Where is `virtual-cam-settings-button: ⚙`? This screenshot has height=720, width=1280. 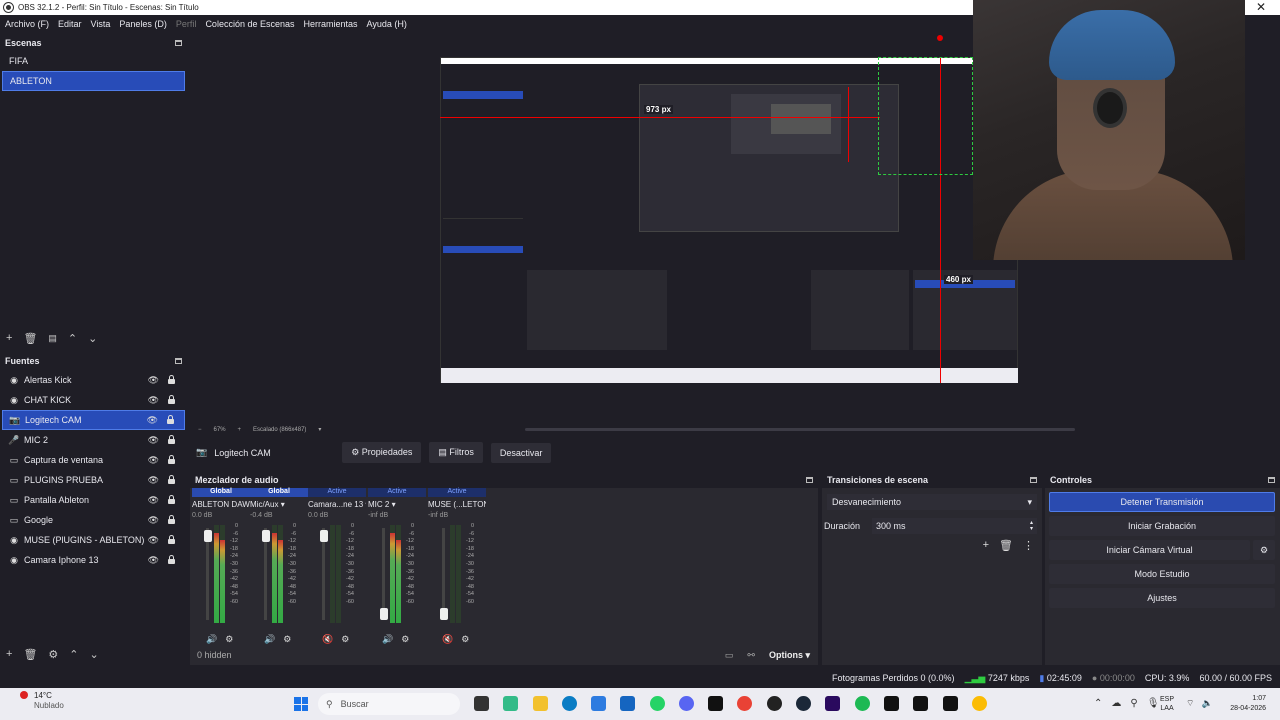
virtual-cam-settings-button: ⚙ is located at coordinates (1264, 550).